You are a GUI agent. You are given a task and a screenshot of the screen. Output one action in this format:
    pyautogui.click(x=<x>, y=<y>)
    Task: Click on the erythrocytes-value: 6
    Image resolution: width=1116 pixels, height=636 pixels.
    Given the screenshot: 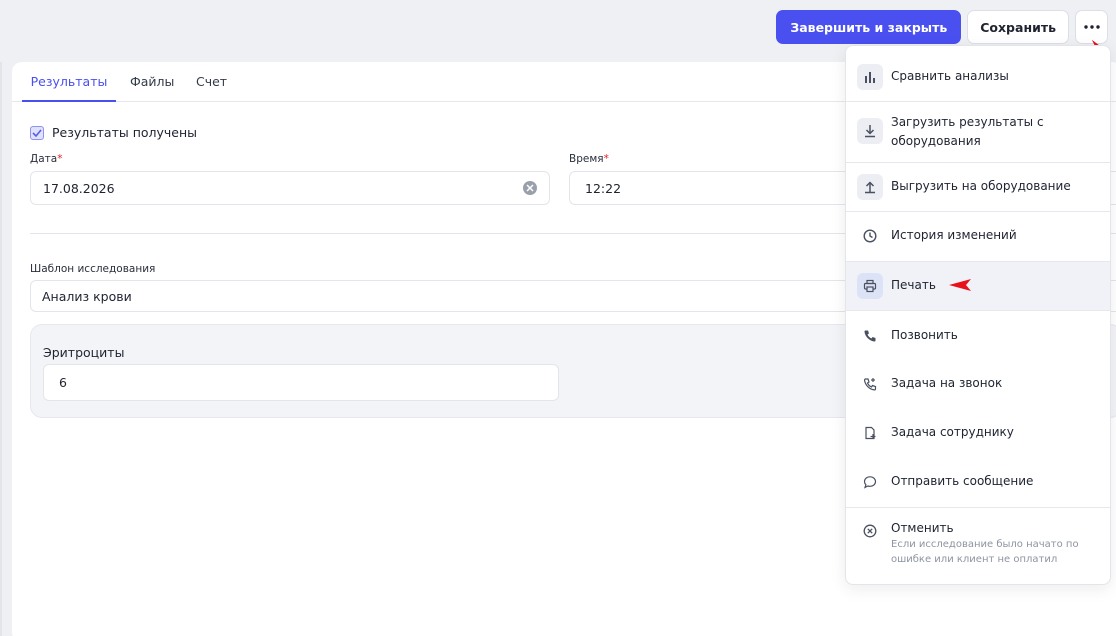 What is the action you would take?
    pyautogui.click(x=63, y=382)
    